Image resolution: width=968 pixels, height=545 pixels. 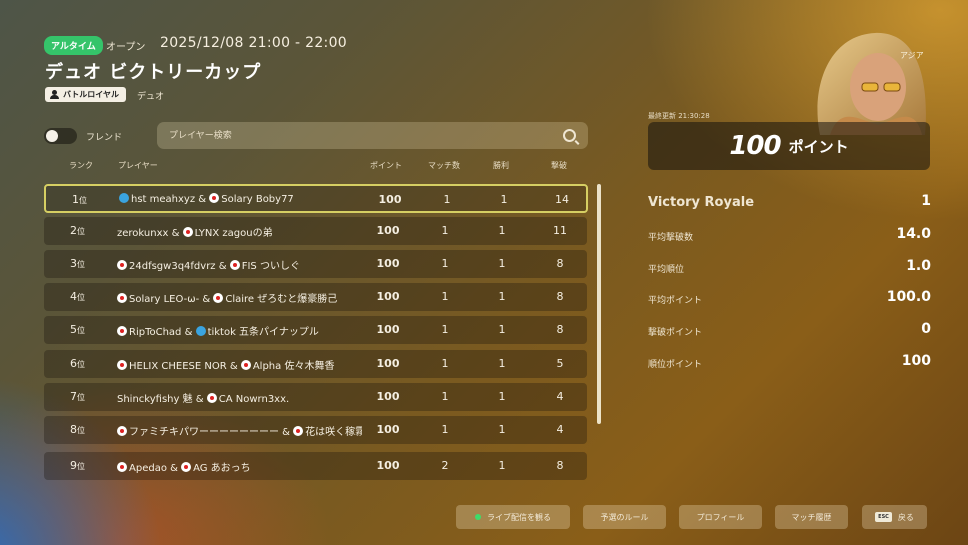 What do you see at coordinates (77, 329) in the screenshot?
I see `rank-cell: 5位` at bounding box center [77, 329].